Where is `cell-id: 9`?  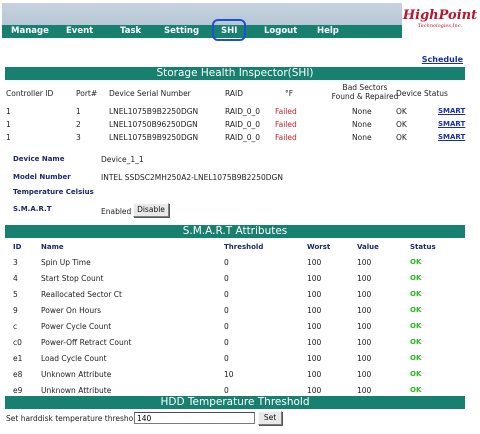 cell-id: 9 is located at coordinates (15, 310).